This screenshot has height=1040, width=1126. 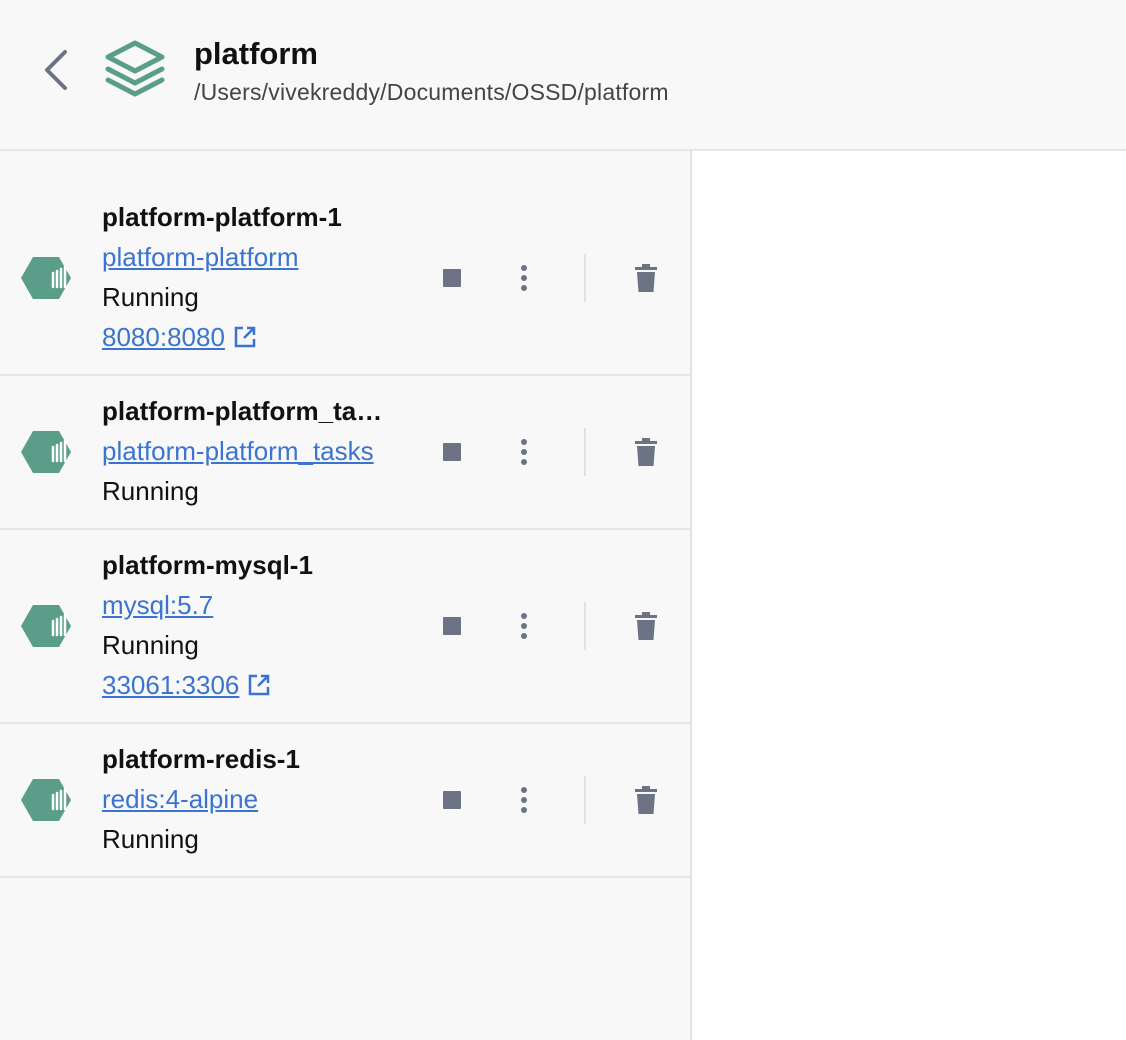 I want to click on container-name: platform-platform-1, so click(x=222, y=217).